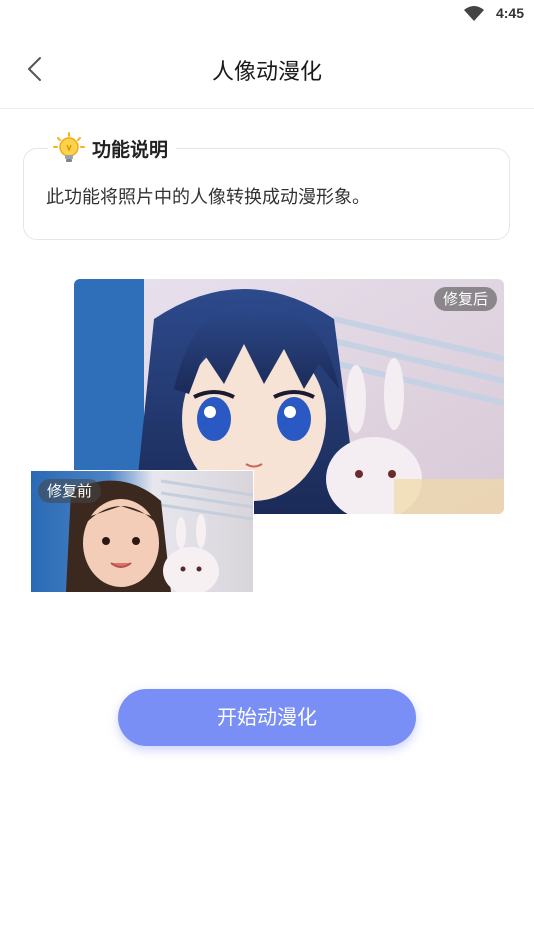 This screenshot has height=949, width=534. I want to click on wifi-icon, so click(474, 13).